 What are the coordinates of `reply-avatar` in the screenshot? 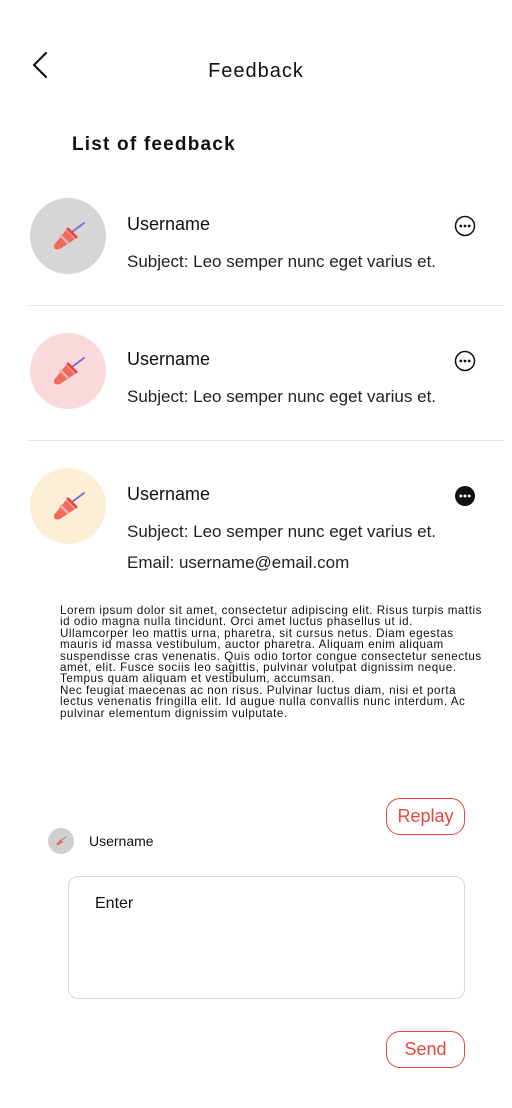 It's located at (61, 841).